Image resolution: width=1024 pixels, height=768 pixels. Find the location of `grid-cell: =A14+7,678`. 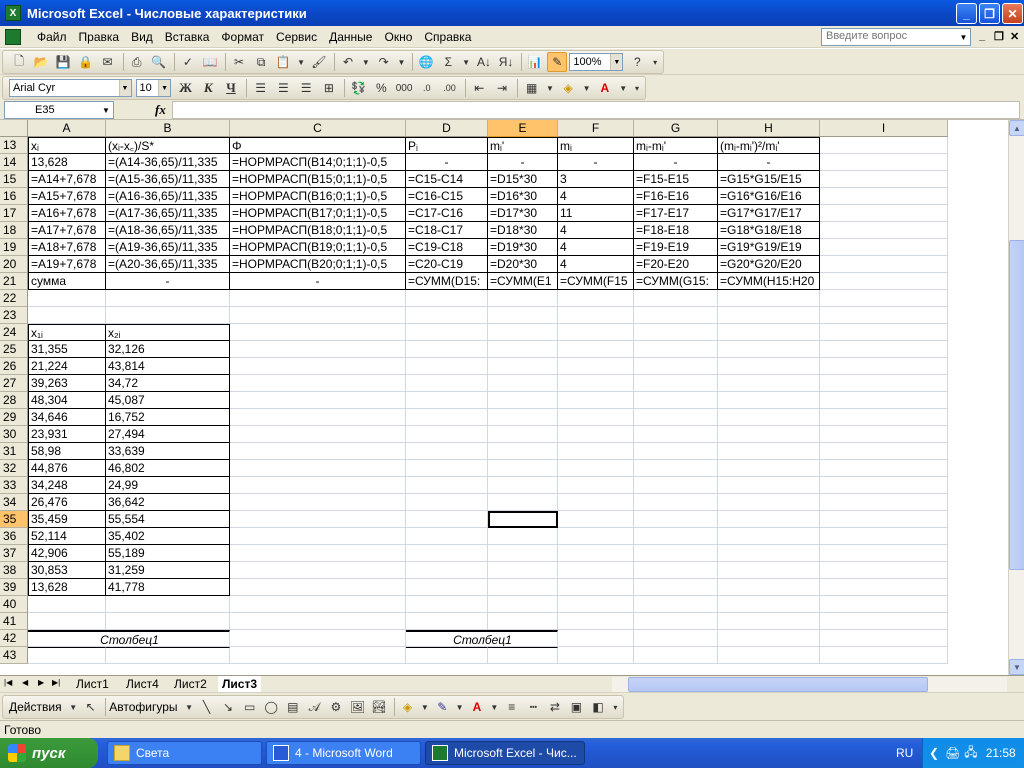

grid-cell: =A14+7,678 is located at coordinates (67, 179).